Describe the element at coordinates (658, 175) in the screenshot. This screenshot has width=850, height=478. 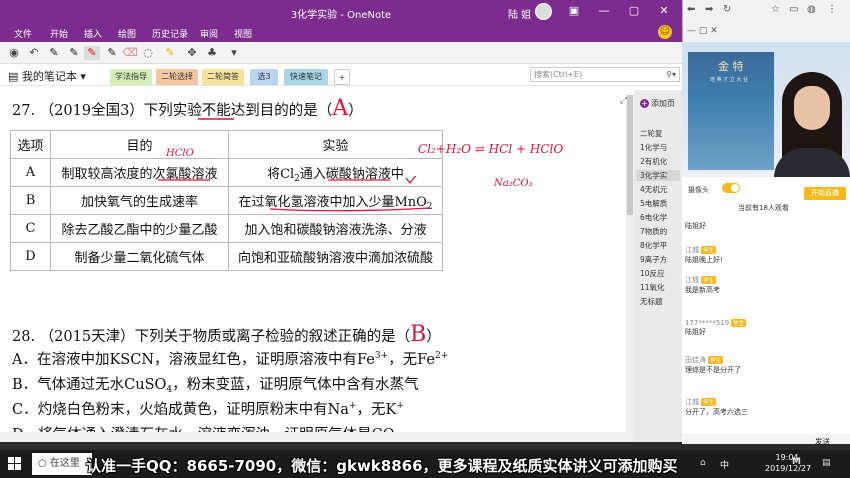
I see `page-item-selected: 3化学实` at that location.